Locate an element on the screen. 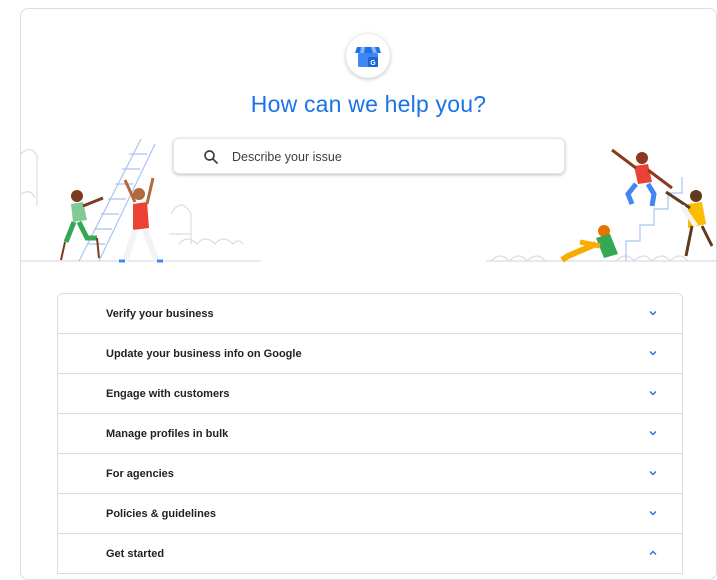  google-business-logo: G is located at coordinates (368, 56).